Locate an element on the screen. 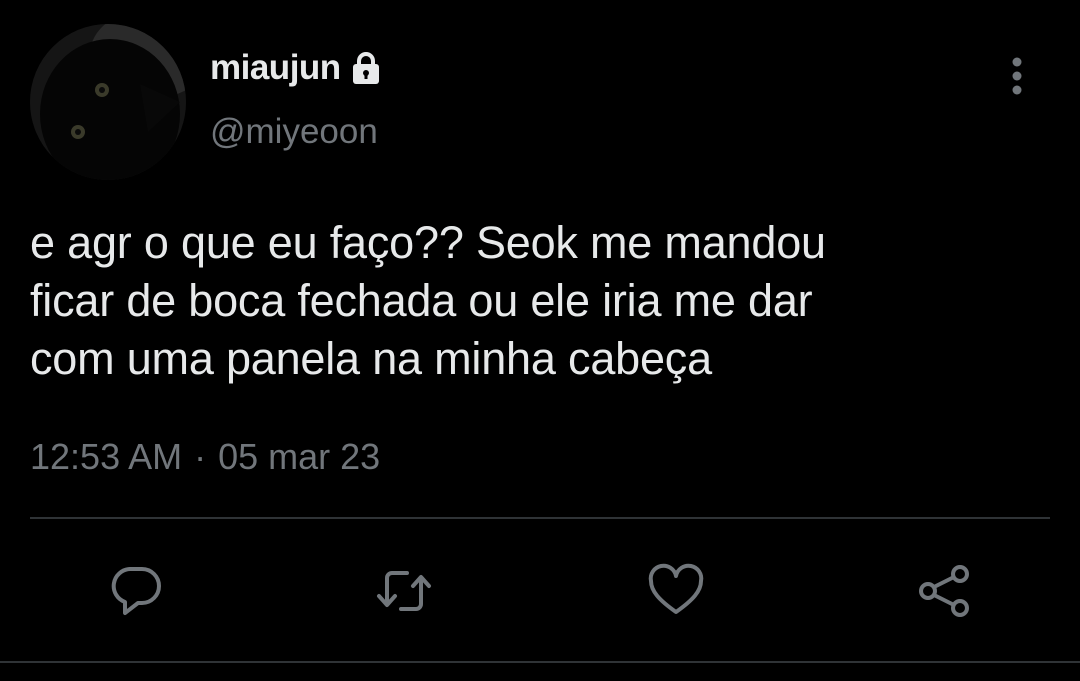 The height and width of the screenshot is (681, 1080). action-bar is located at coordinates (540, 591).